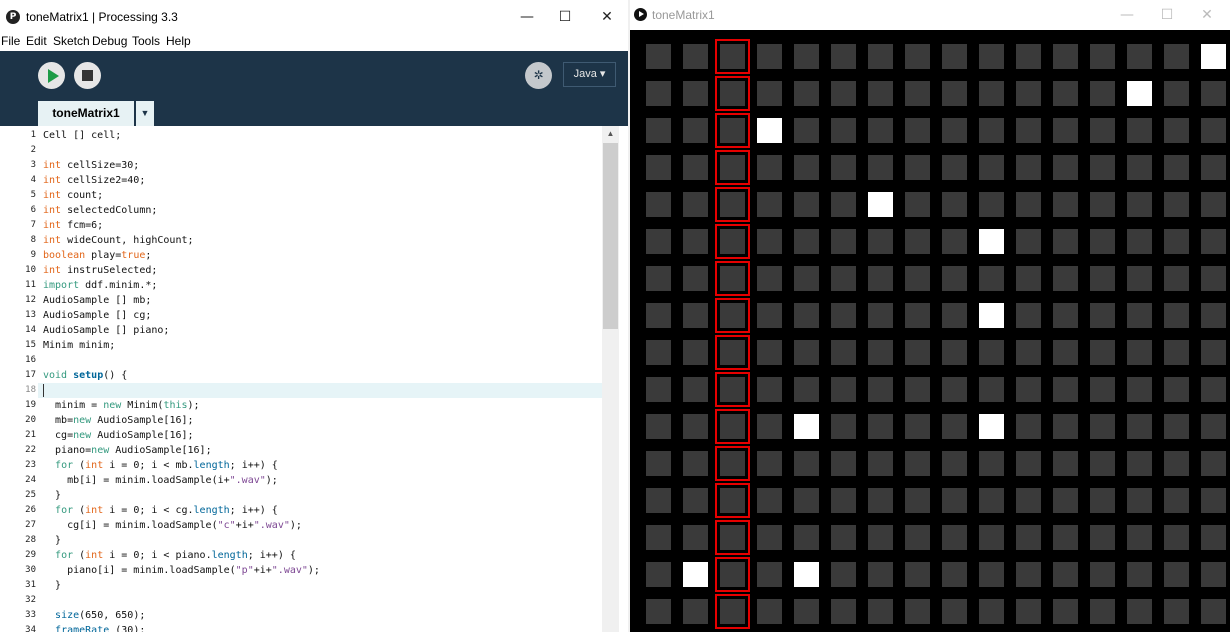 This screenshot has height=632, width=1230. I want to click on menu-edit: Edit, so click(36, 41).